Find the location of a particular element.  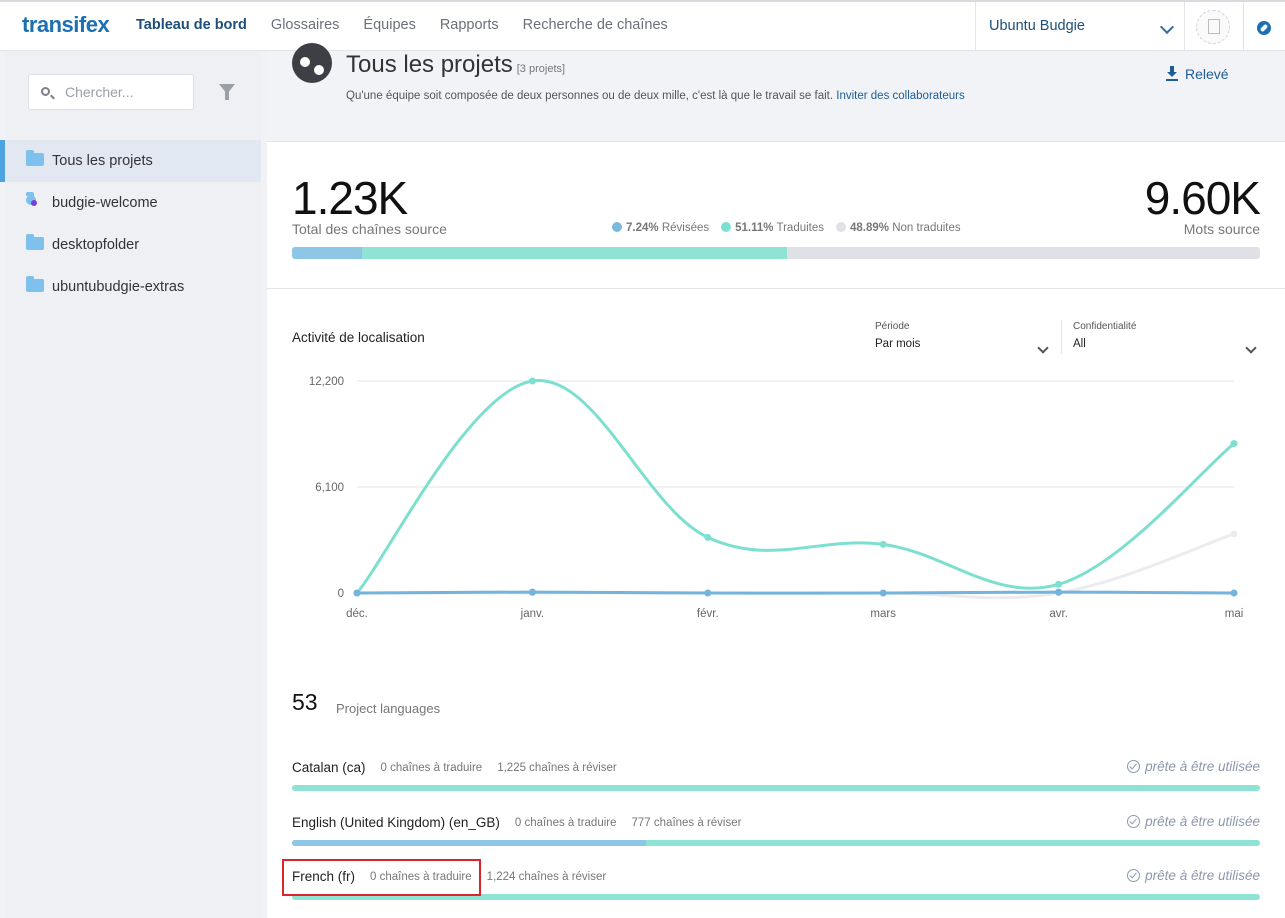

organization-selector: Ubuntu Budgie is located at coordinates (1080, 26).